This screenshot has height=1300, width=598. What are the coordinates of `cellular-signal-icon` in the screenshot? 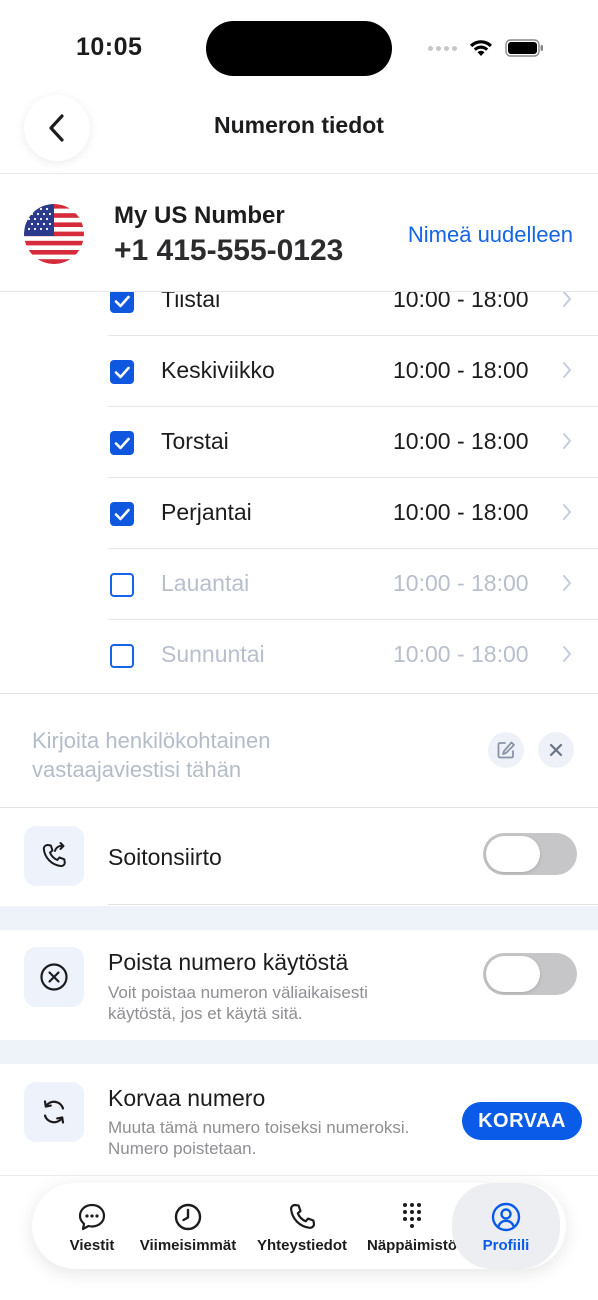 It's located at (442, 48).